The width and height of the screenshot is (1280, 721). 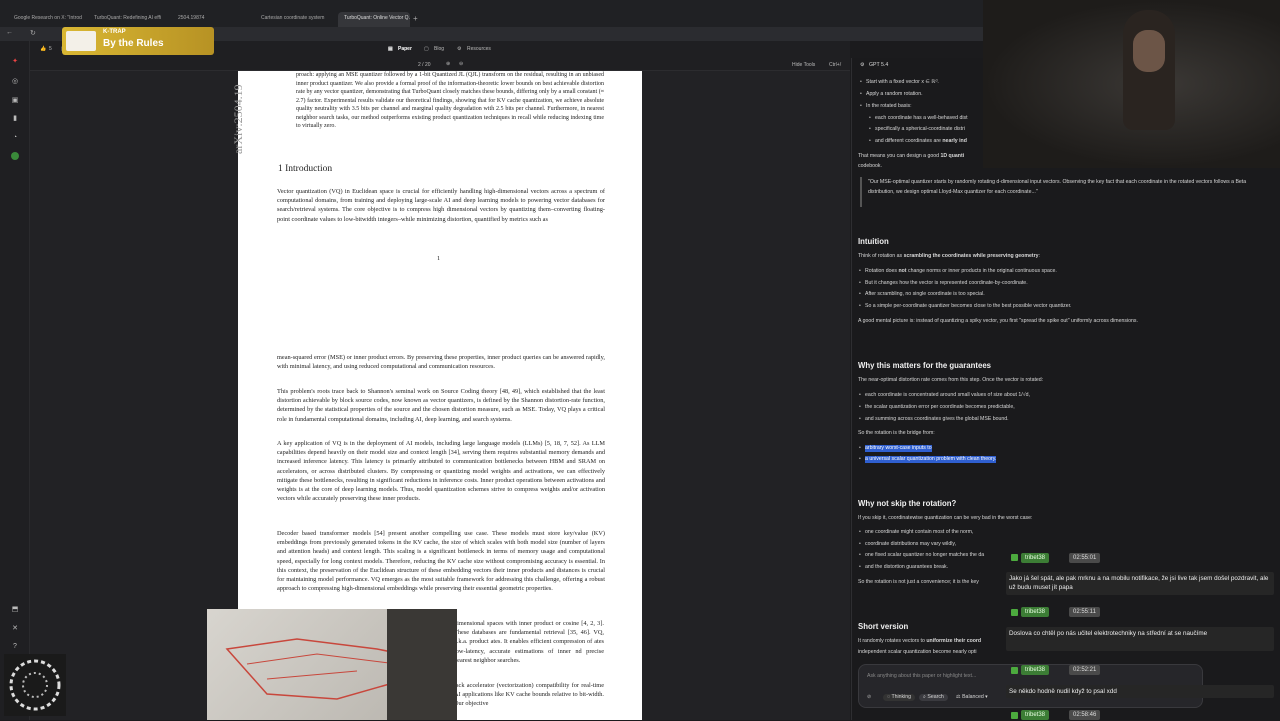 What do you see at coordinates (903, 567) in the screenshot?
I see `chat-line: and the distortion guarantees break.` at bounding box center [903, 567].